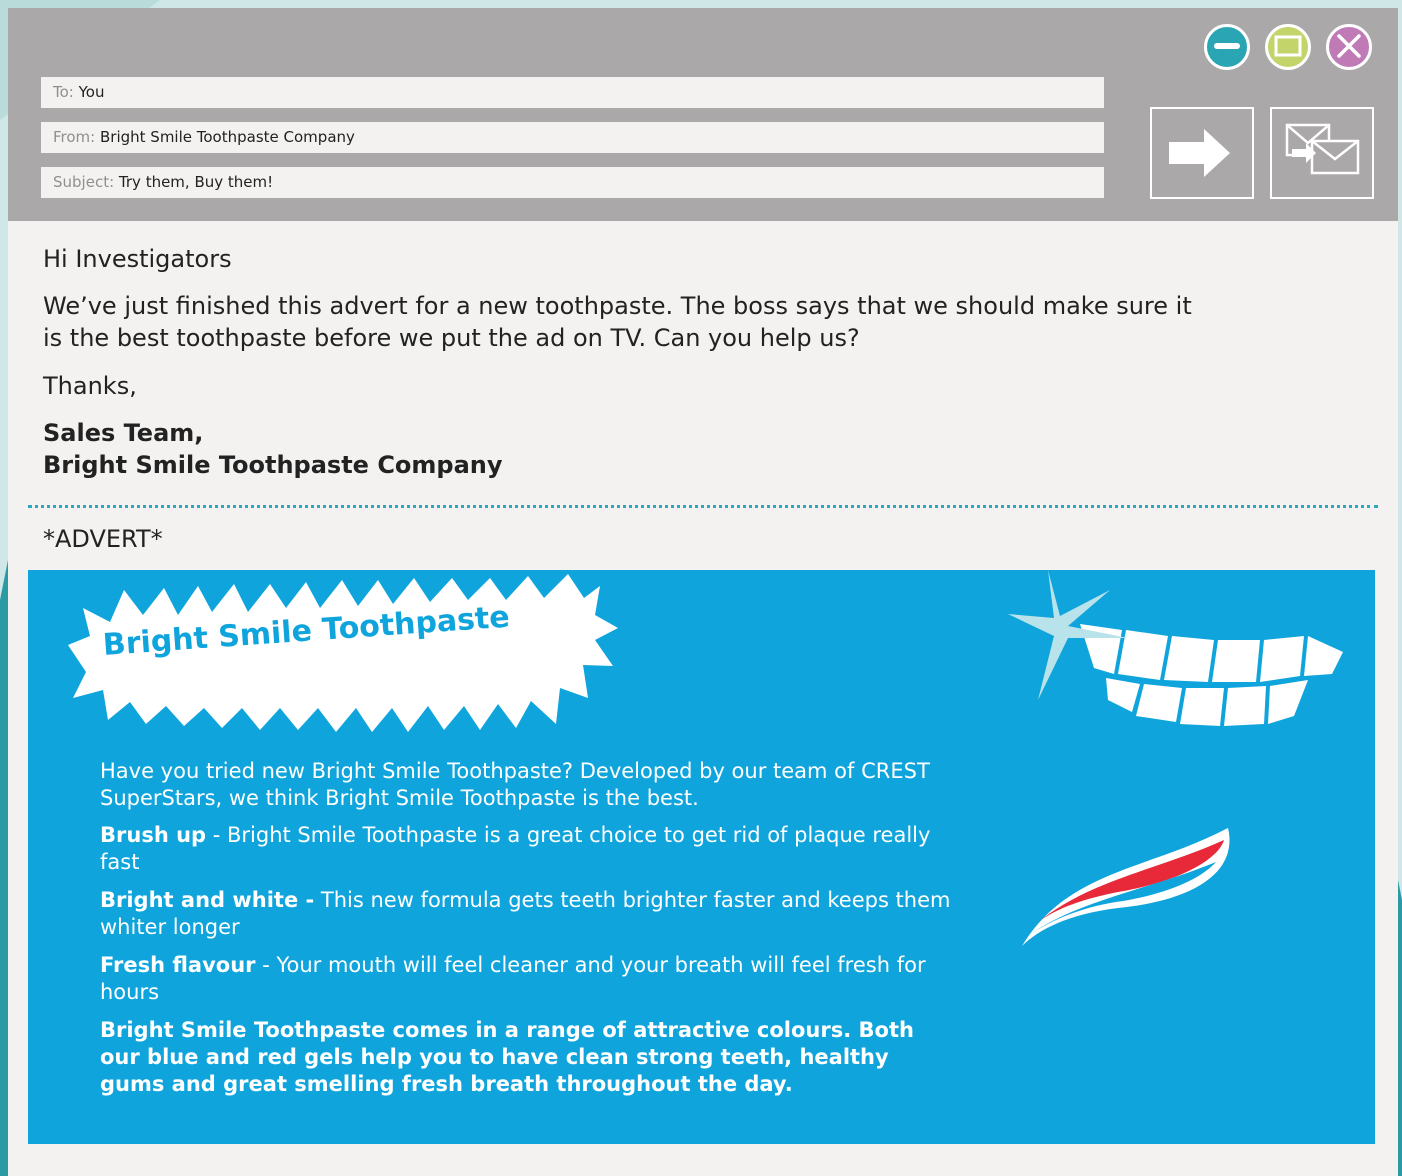 This screenshot has width=1402, height=1176. I want to click on square-icon, so click(1288, 46).